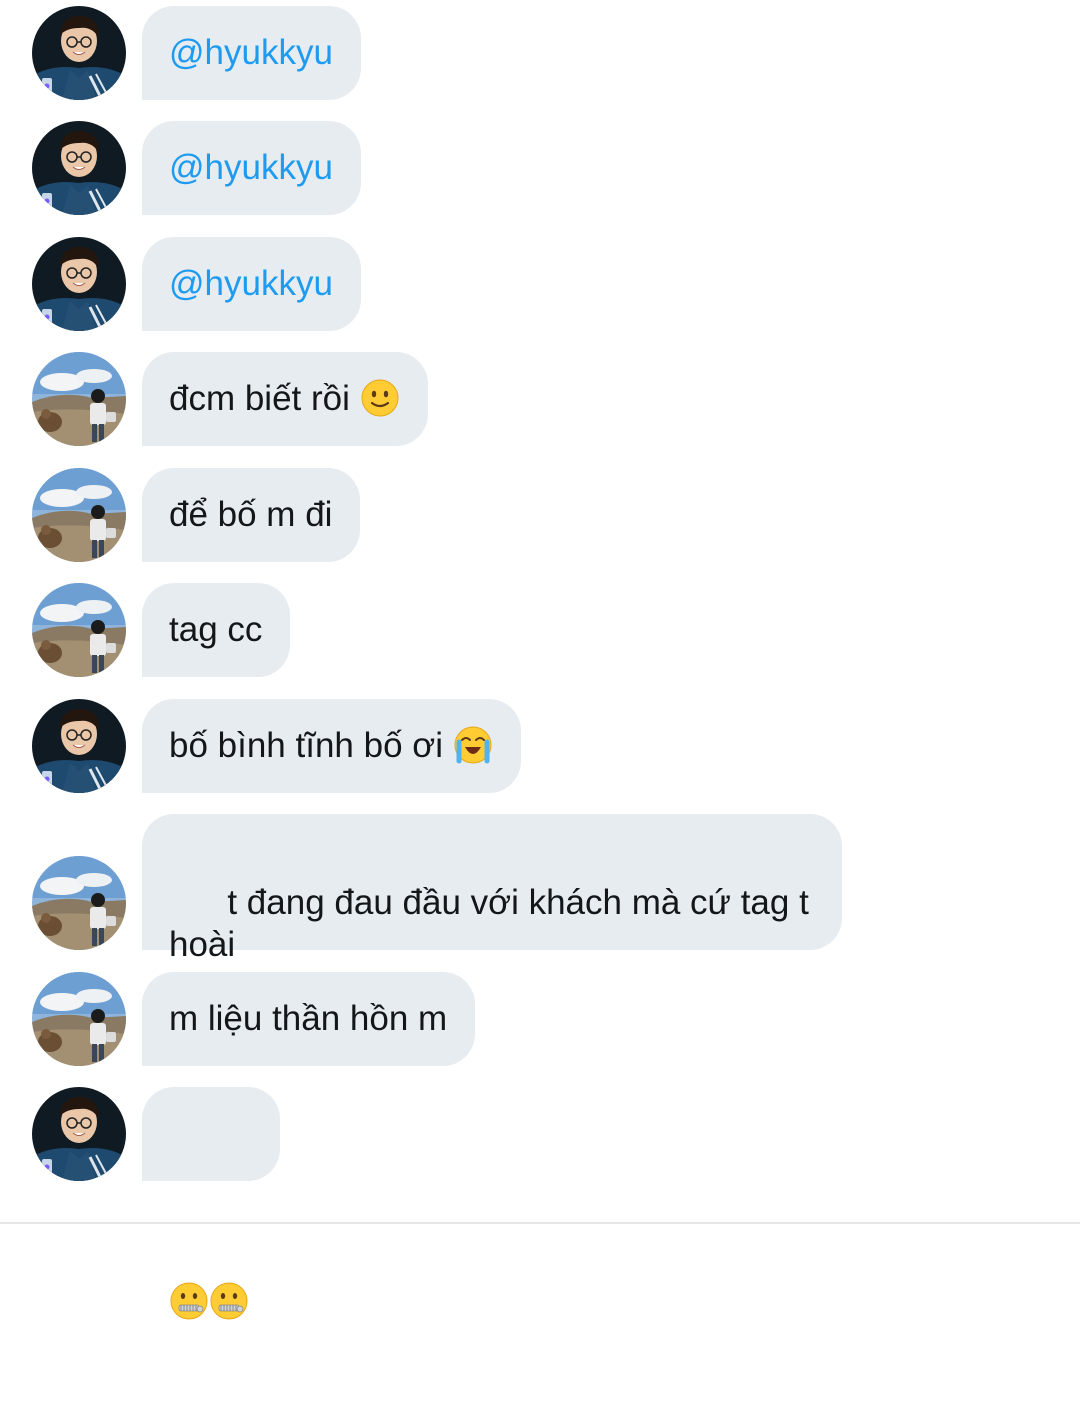 Image resolution: width=1080 pixels, height=1405 pixels. What do you see at coordinates (259, 398) in the screenshot?
I see `message-text: đcm biết rồi` at bounding box center [259, 398].